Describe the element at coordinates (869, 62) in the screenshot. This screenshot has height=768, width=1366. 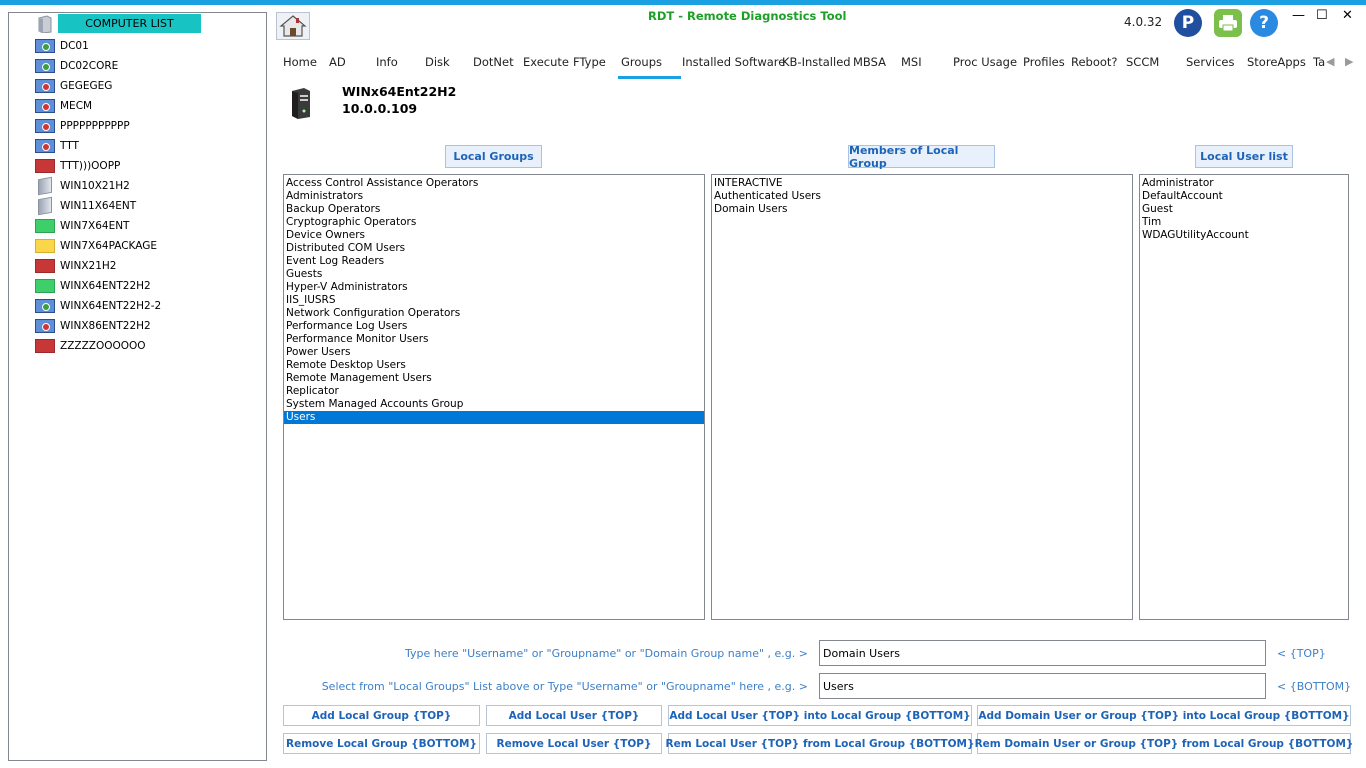
I see `tab-mbsa: MBSA` at that location.